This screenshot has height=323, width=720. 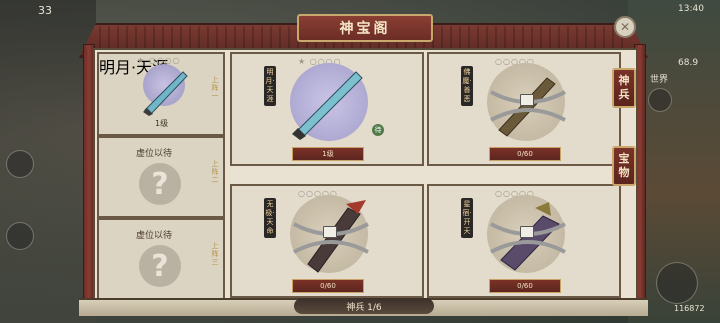 What do you see at coordinates (327, 241) in the screenshot?
I see `weapon-card-3: ○○○○○ 无极·天命 0/60` at bounding box center [327, 241].